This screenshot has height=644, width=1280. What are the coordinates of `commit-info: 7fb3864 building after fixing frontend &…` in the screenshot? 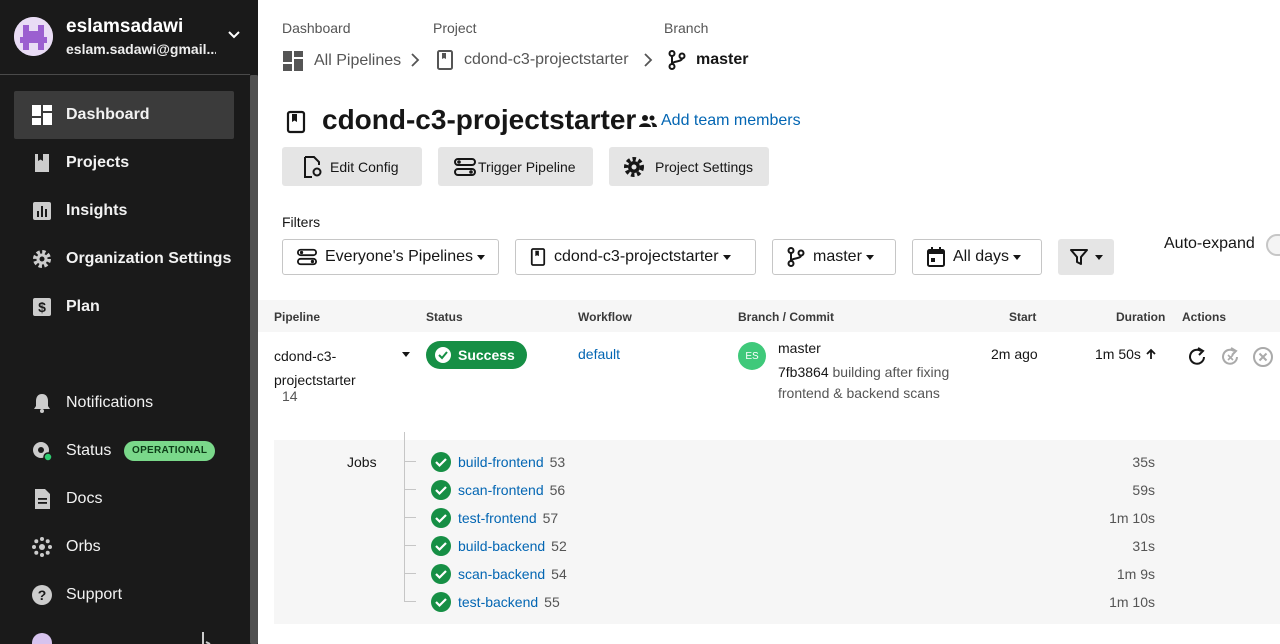 It's located at (868, 383).